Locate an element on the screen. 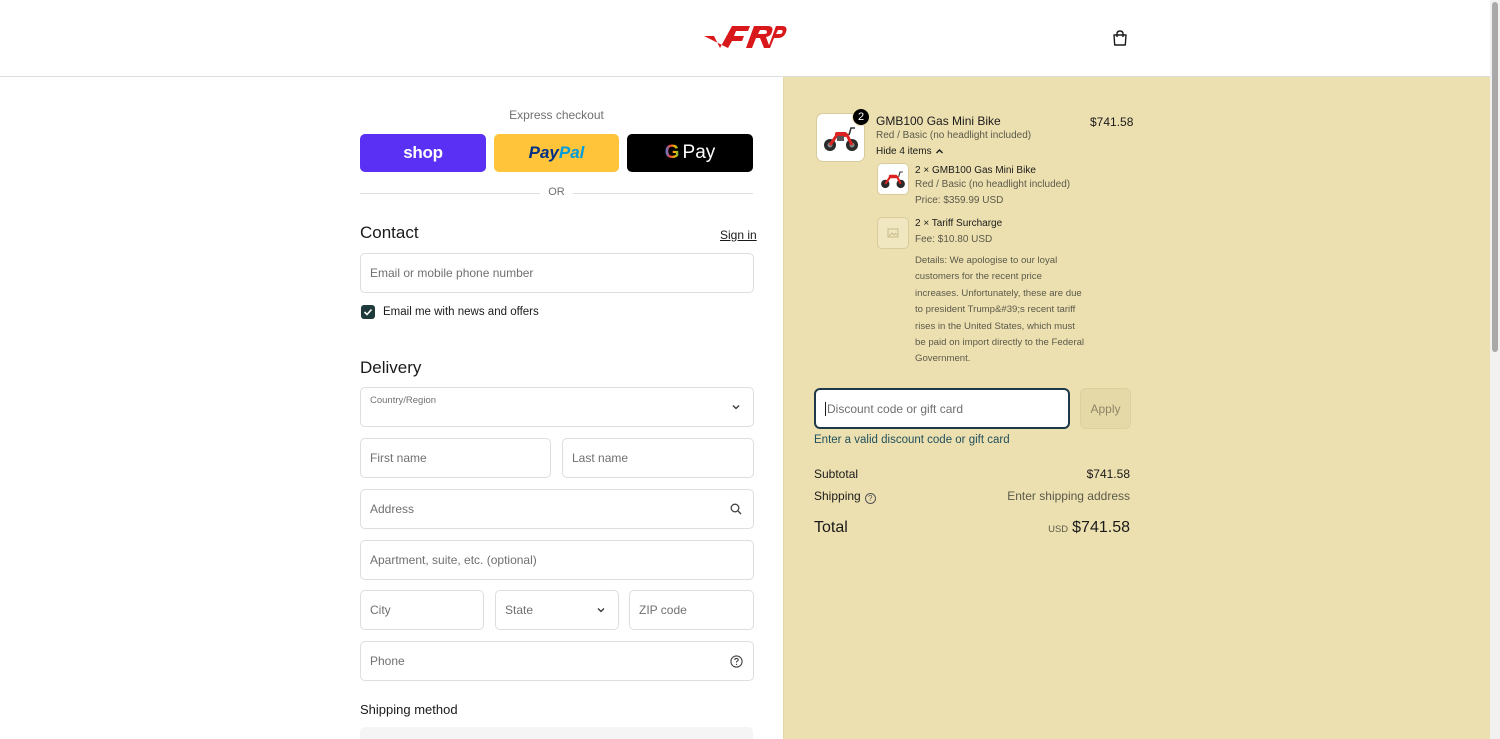 The image size is (1500, 739). or-label: OR is located at coordinates (556, 192).